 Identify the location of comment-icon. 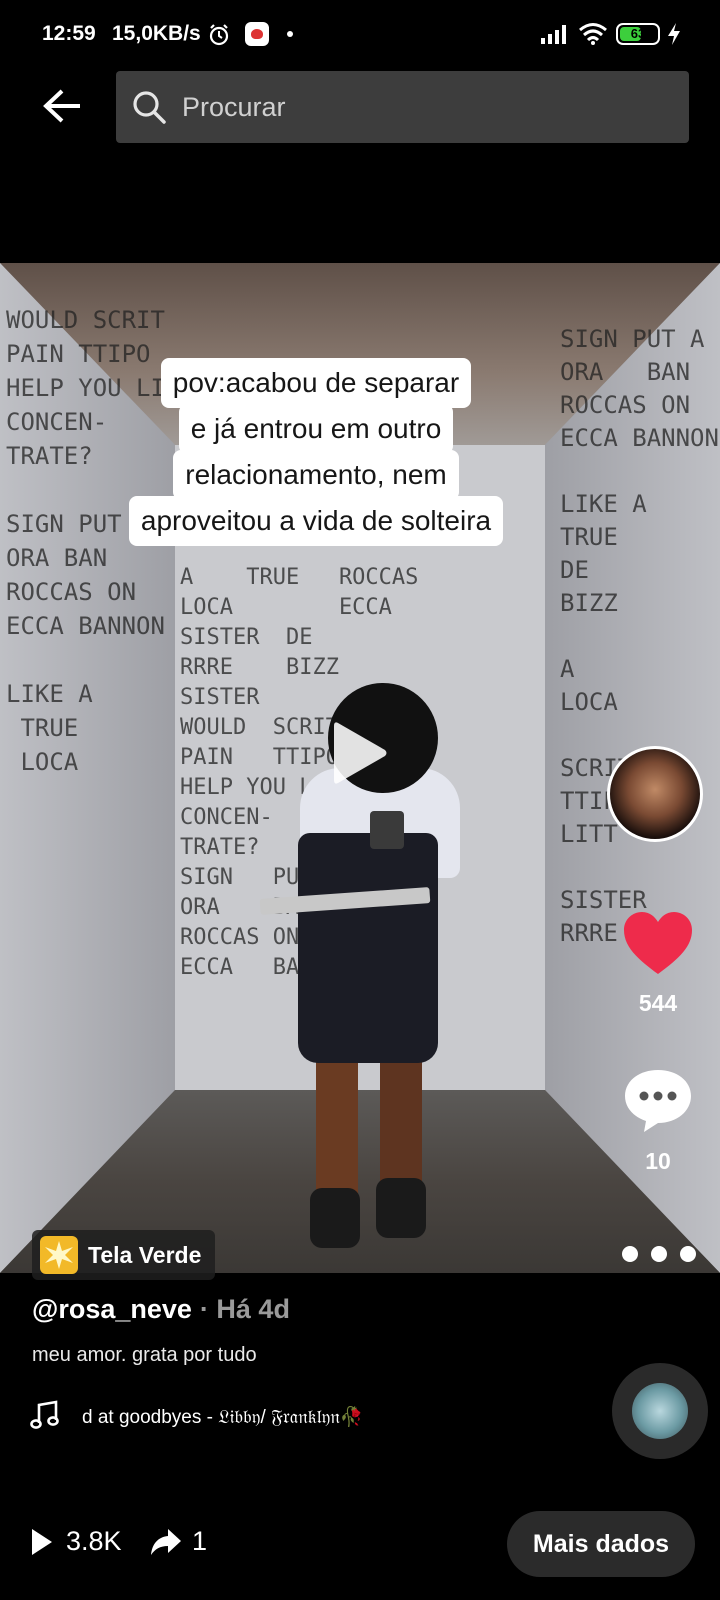
(658, 1100).